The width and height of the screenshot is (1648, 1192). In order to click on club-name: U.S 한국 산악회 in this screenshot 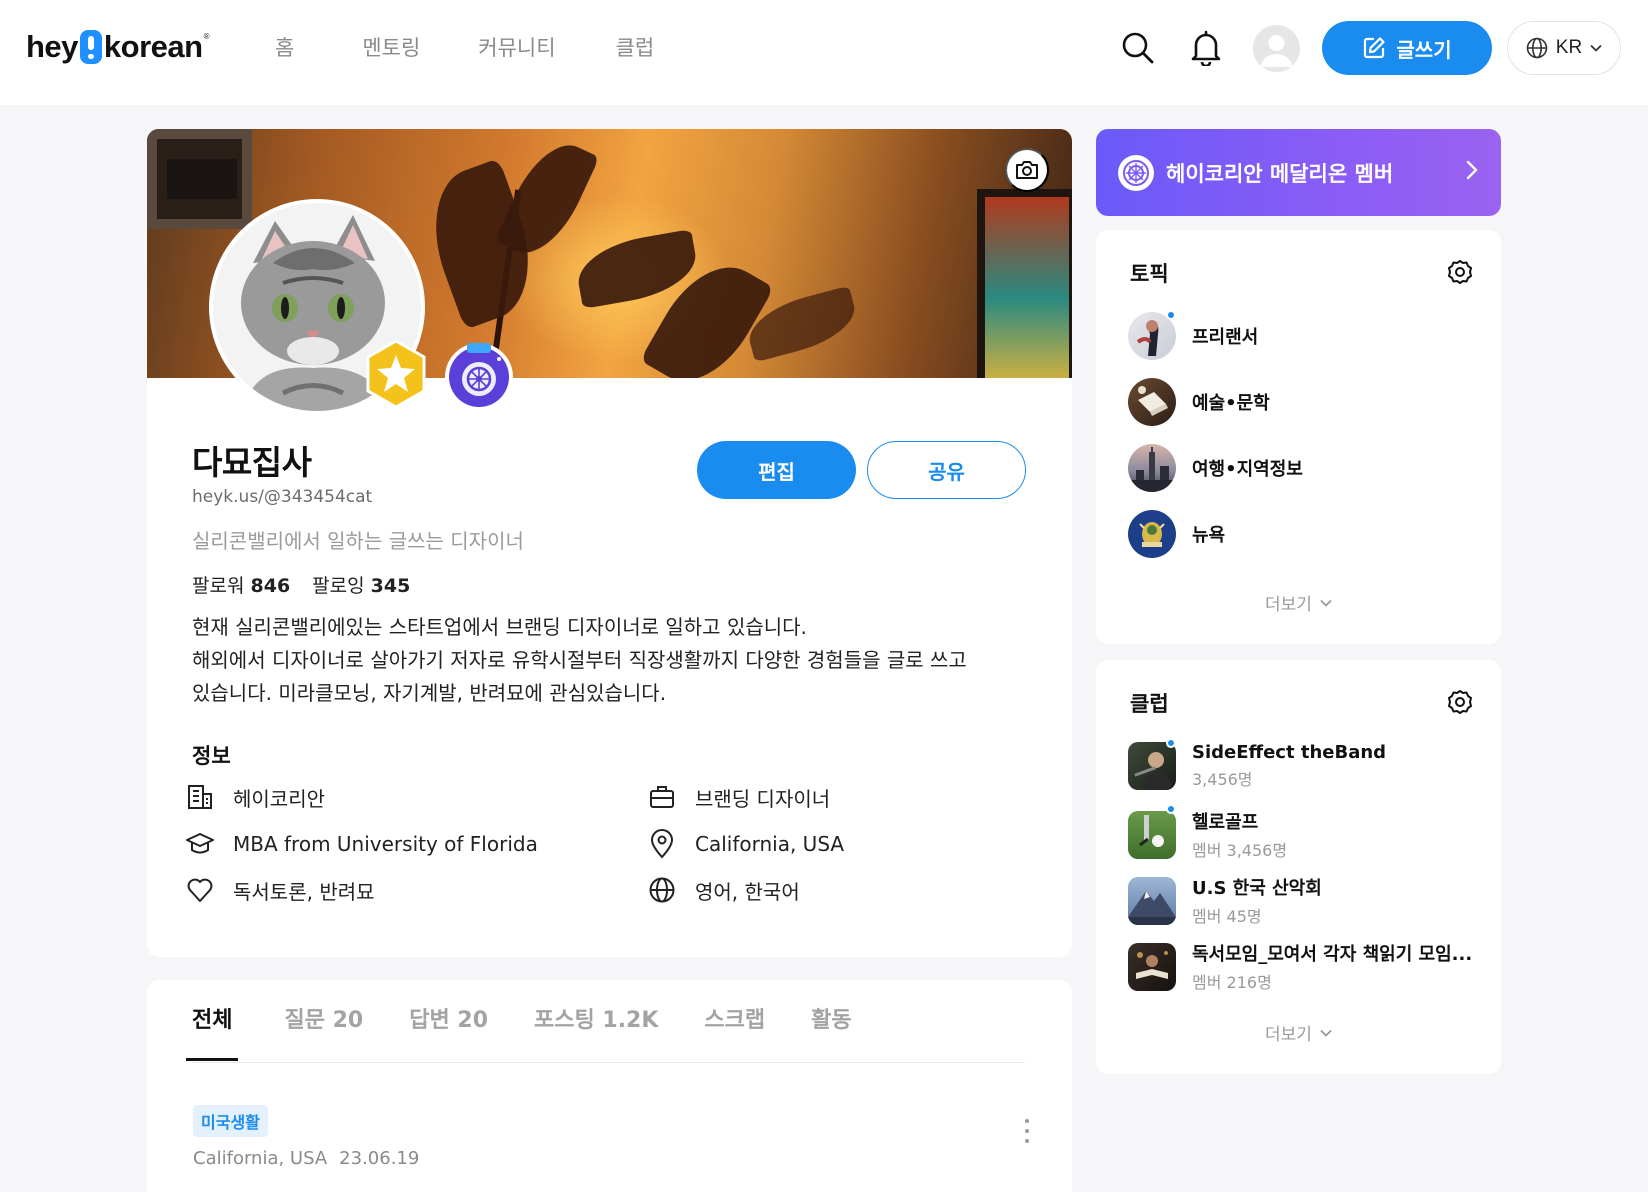, I will do `click(1257, 888)`.